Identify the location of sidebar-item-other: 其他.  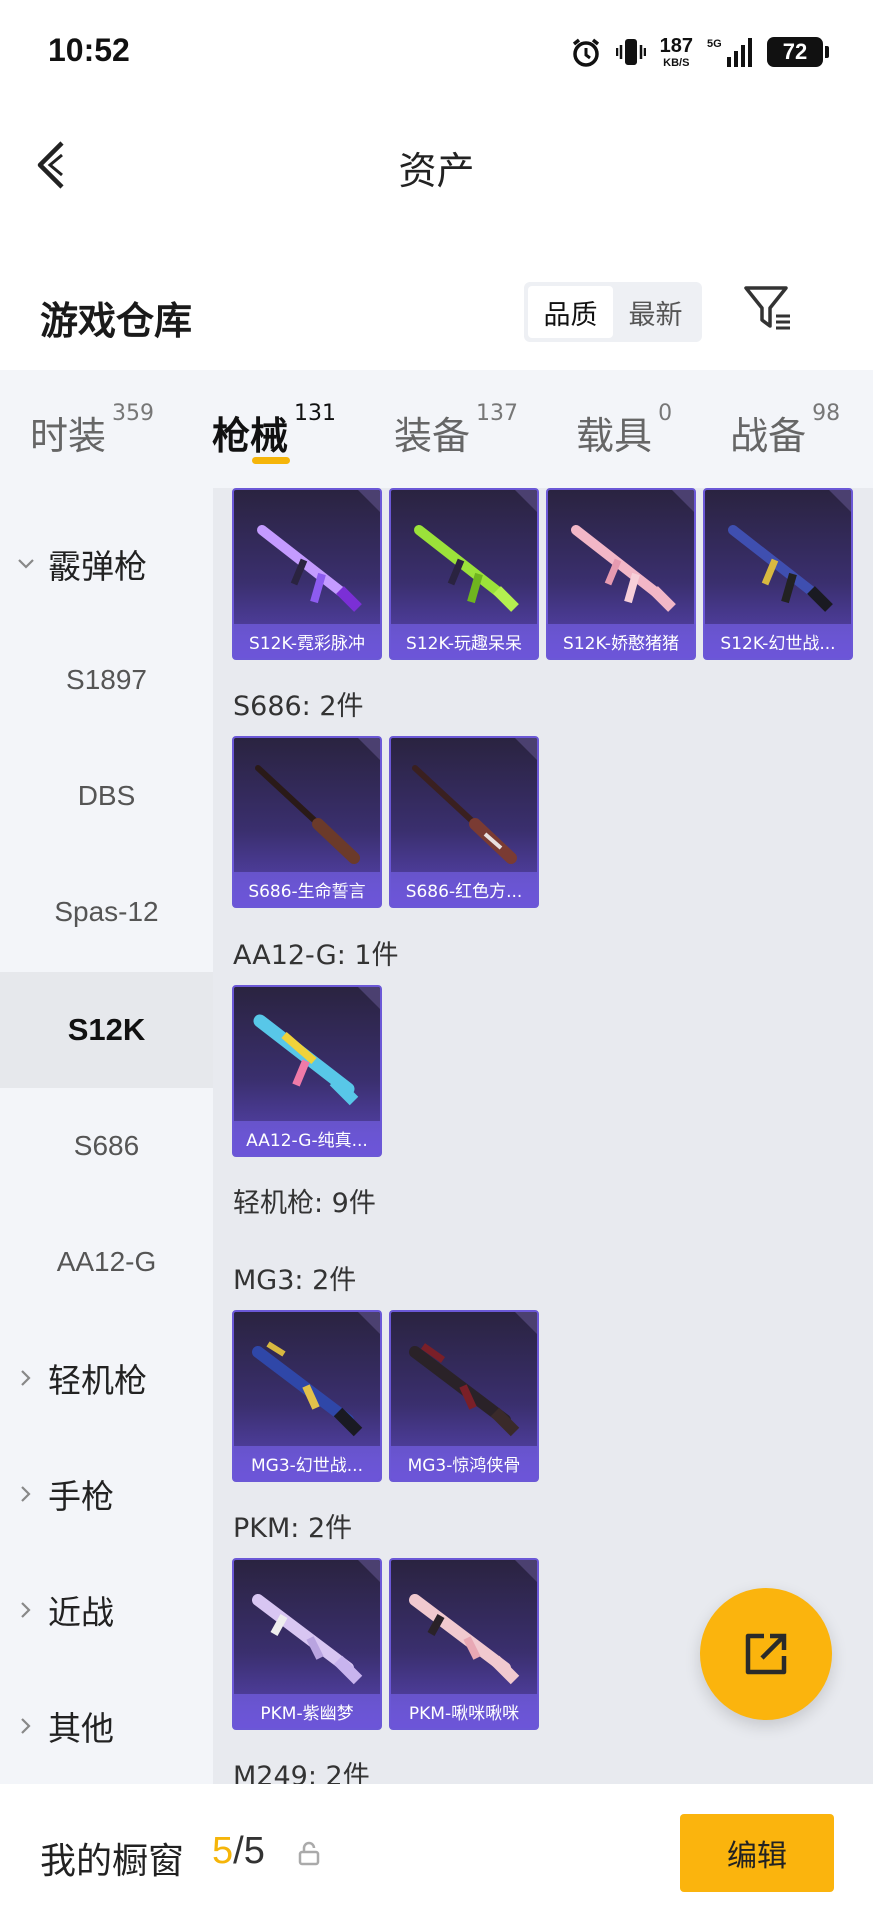
(106, 1726).